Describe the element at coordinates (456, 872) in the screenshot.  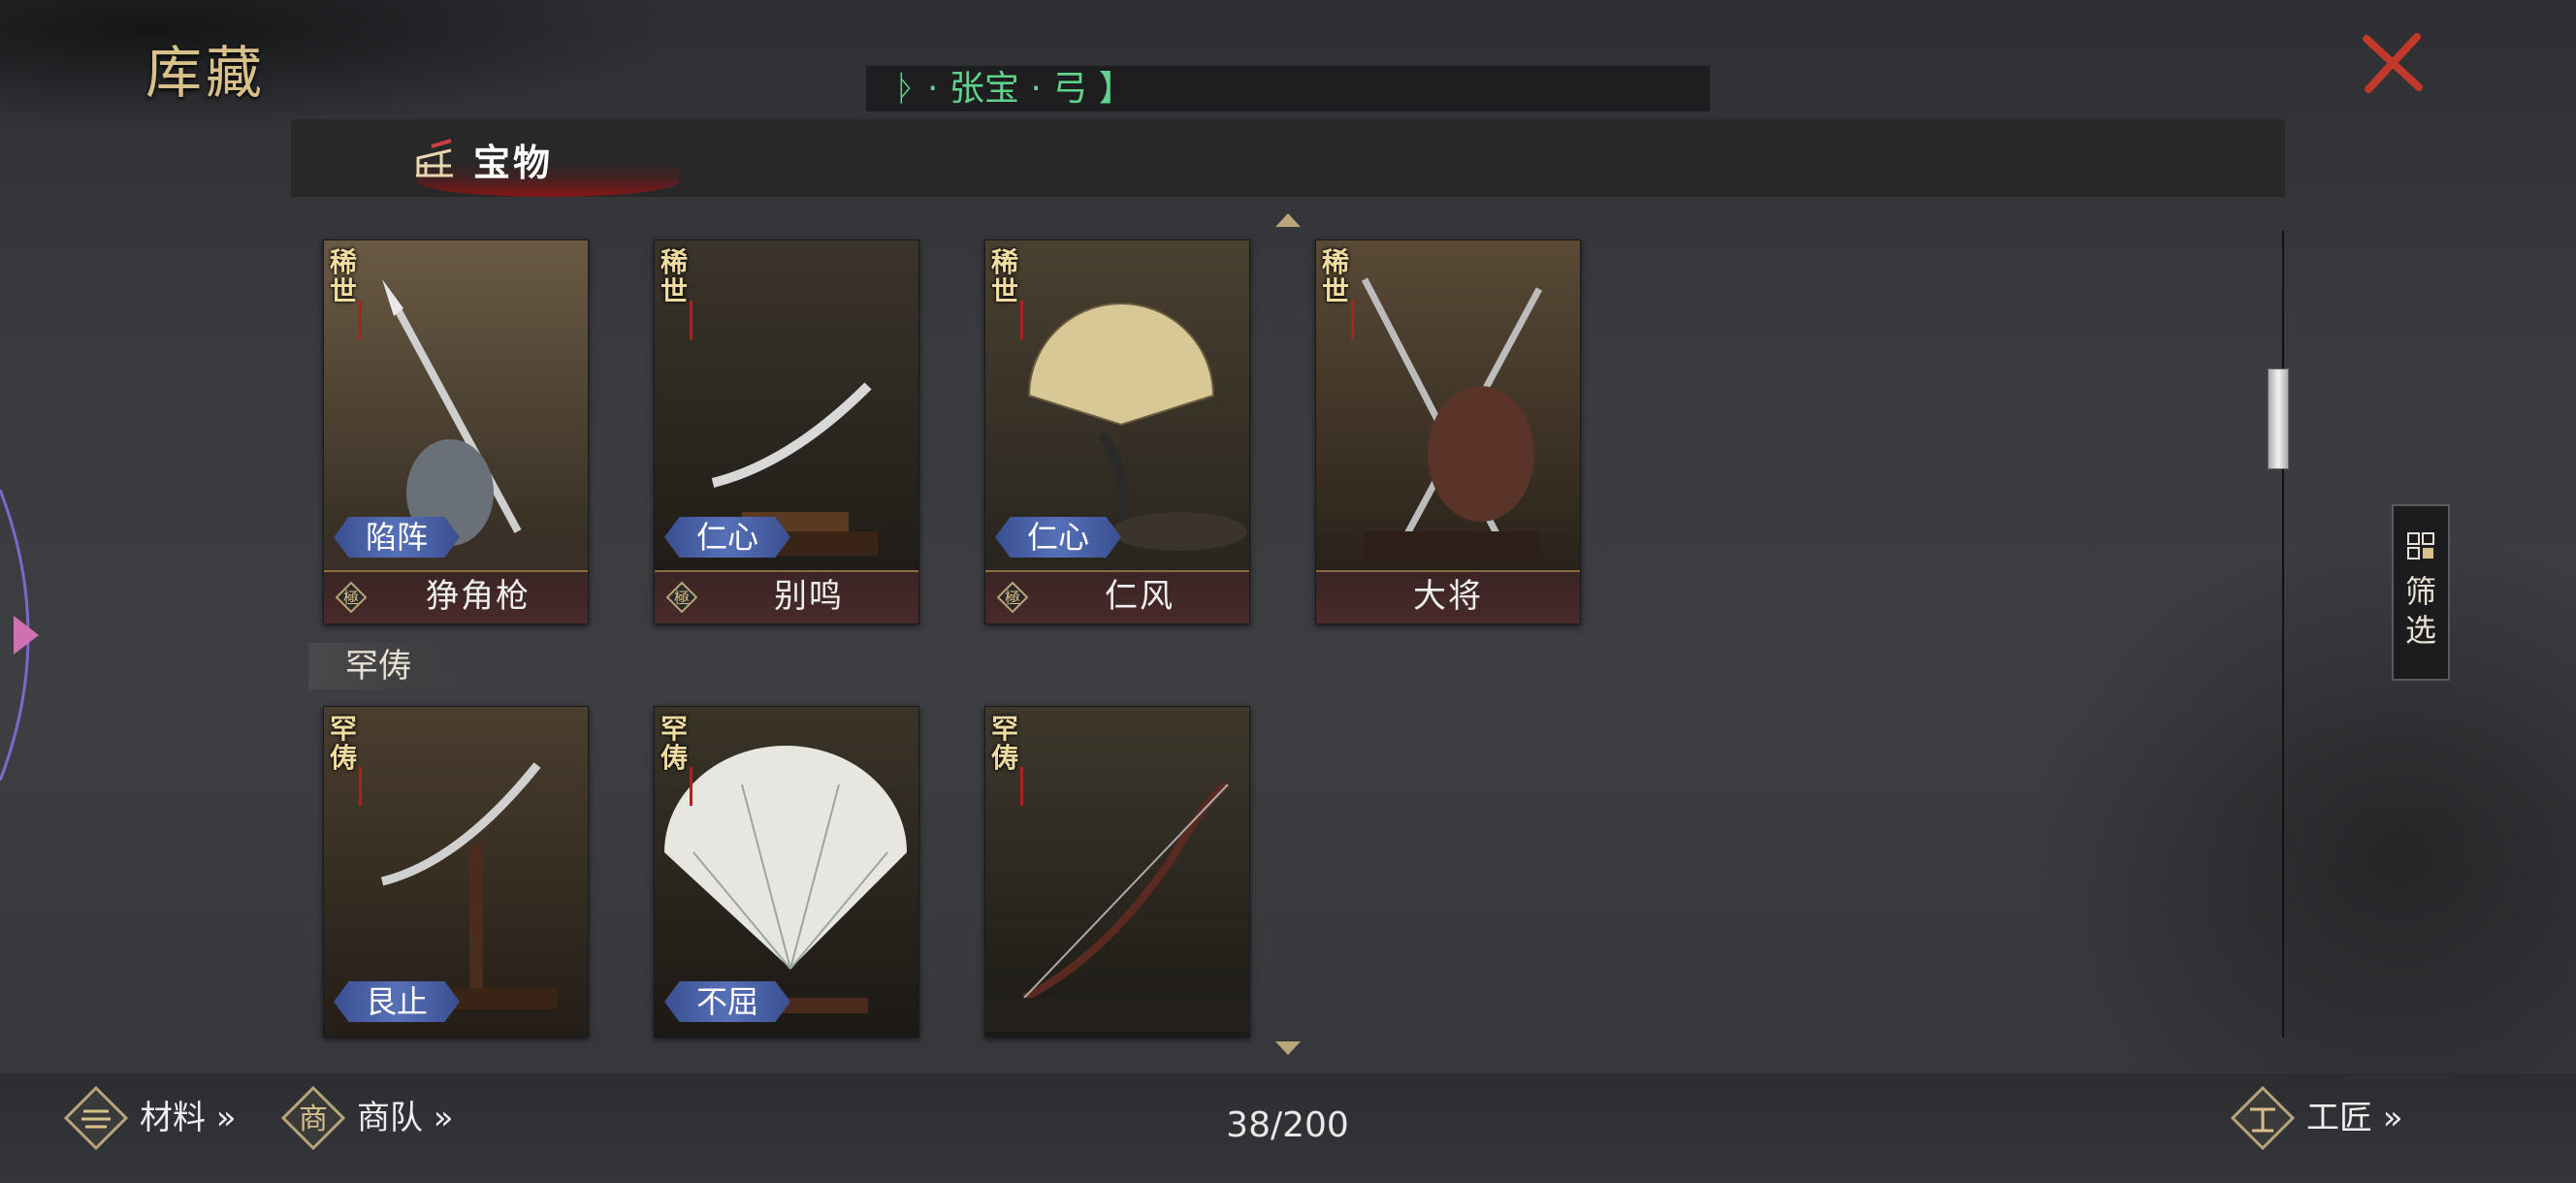
I see `treasure-card: 罕俦 艮止` at that location.